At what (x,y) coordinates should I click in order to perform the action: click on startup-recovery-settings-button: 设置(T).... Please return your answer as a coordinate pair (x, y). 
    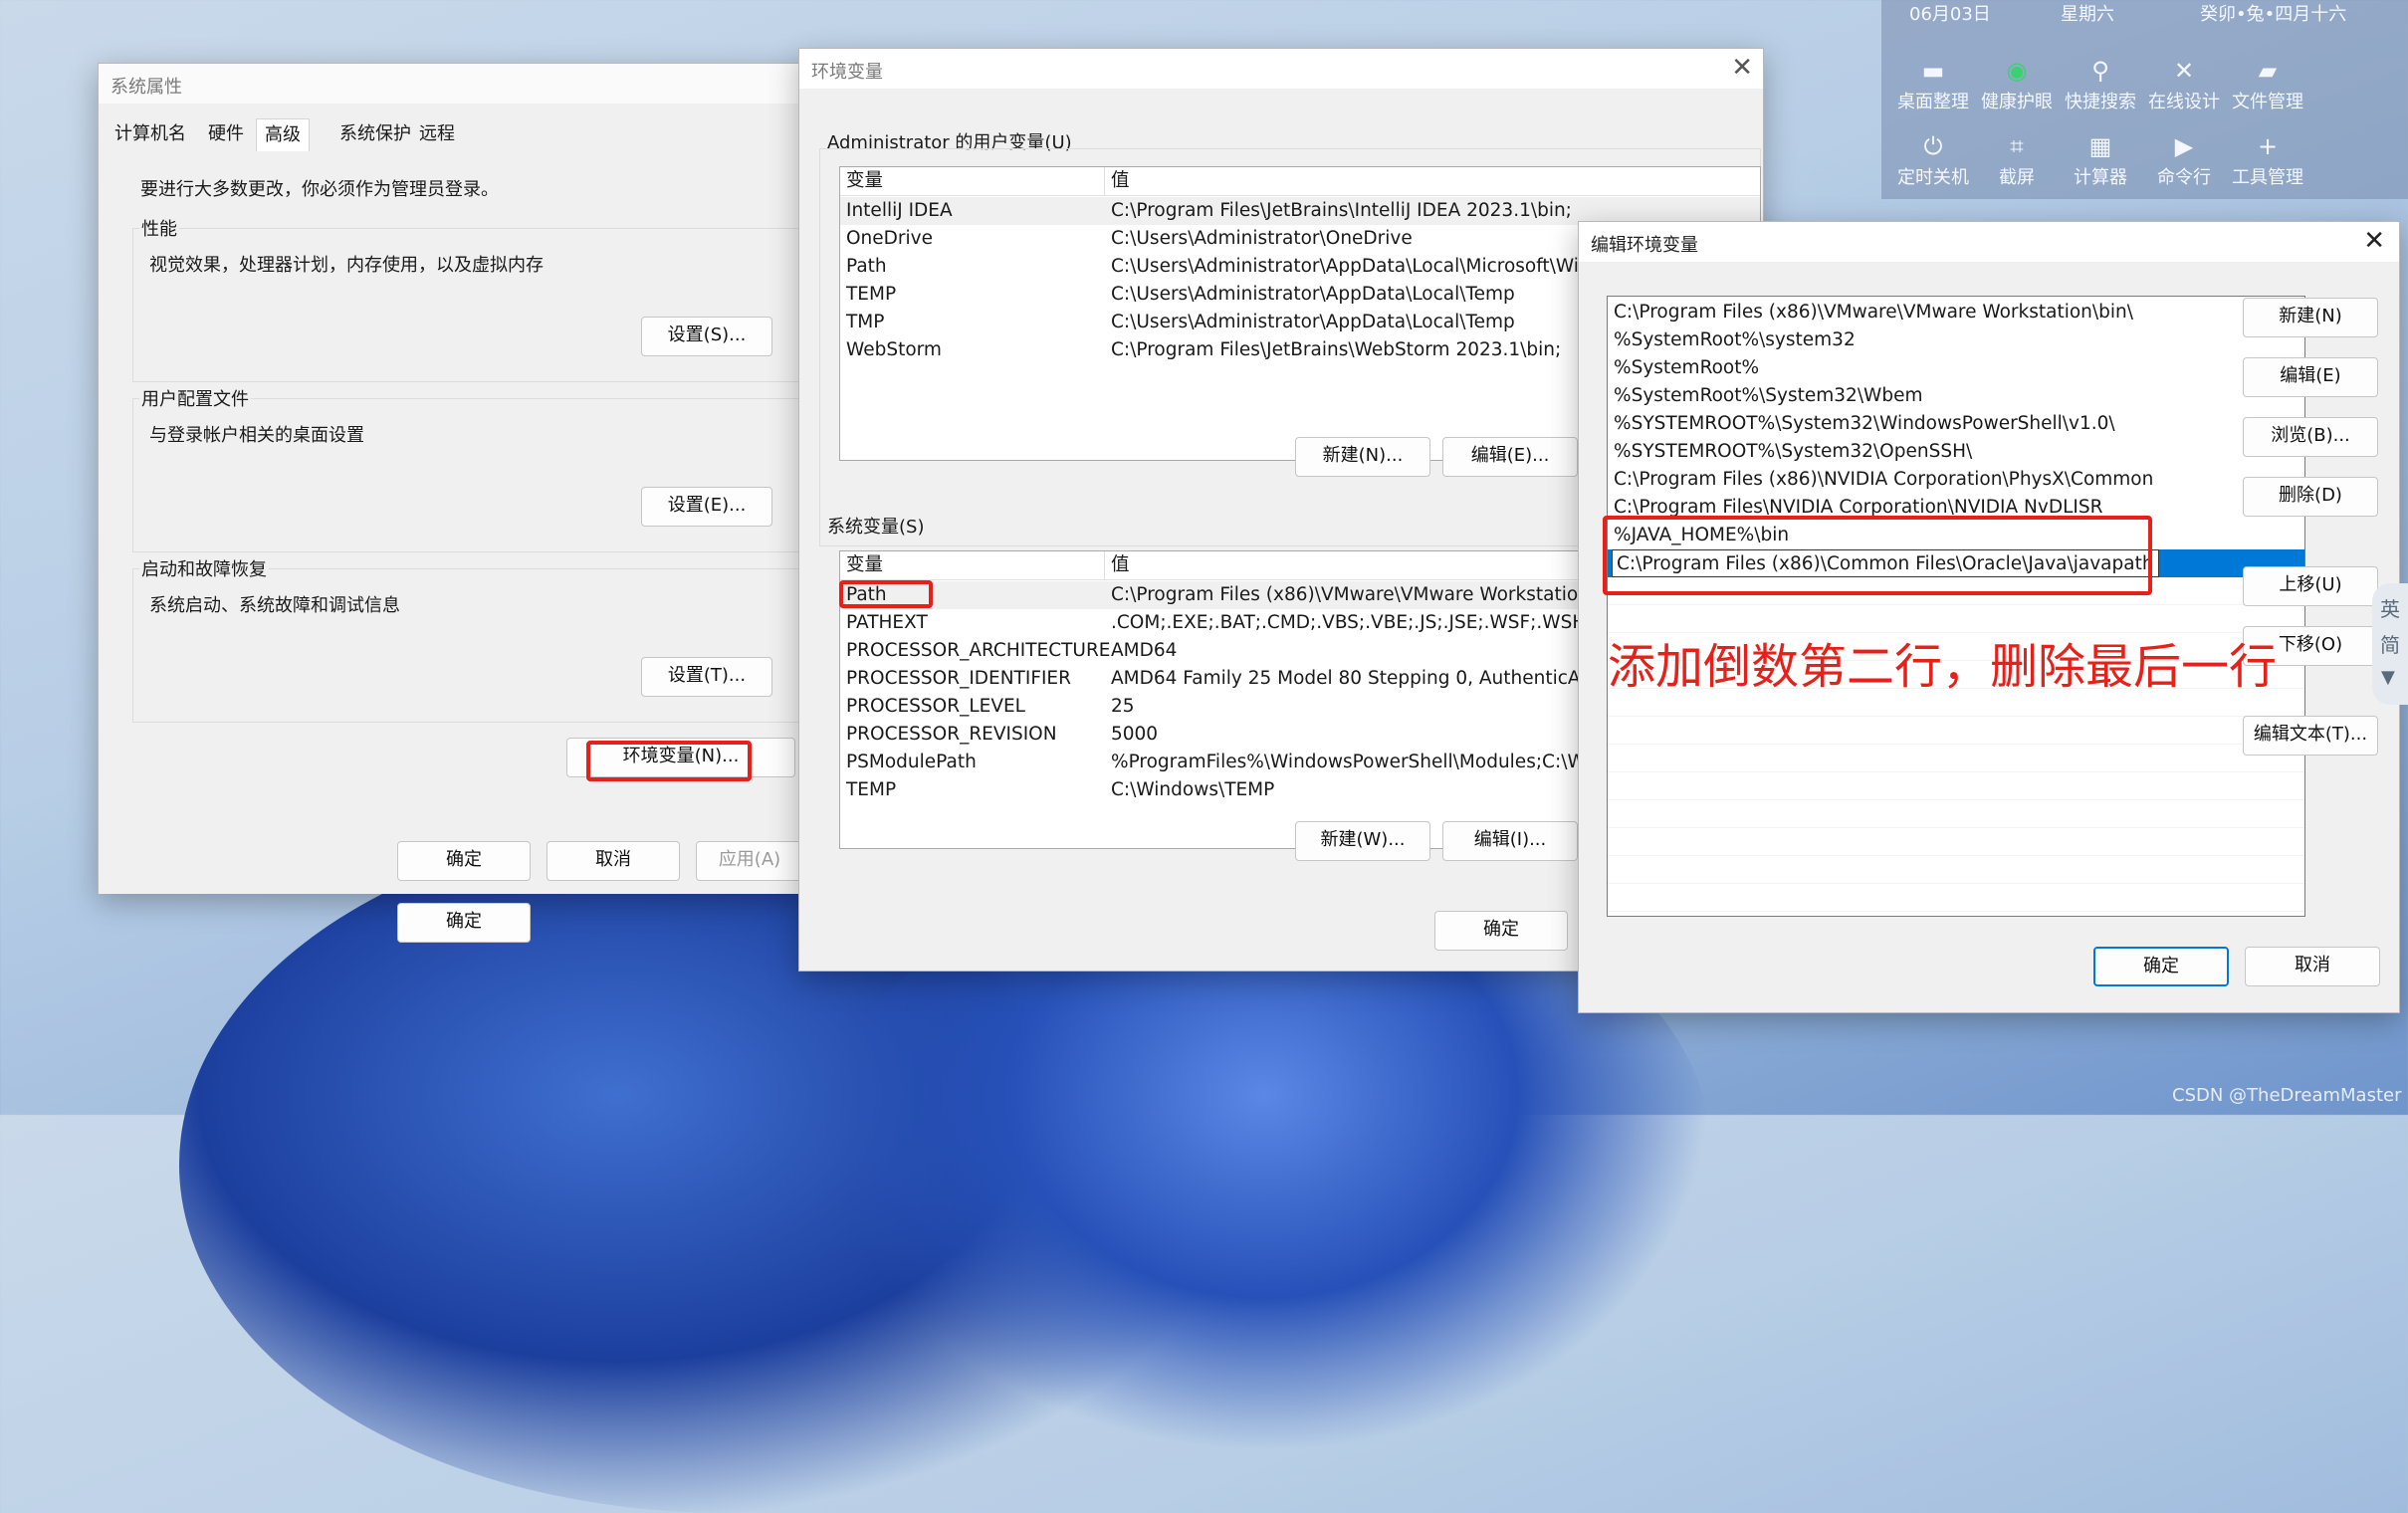
    Looking at the image, I should click on (707, 677).